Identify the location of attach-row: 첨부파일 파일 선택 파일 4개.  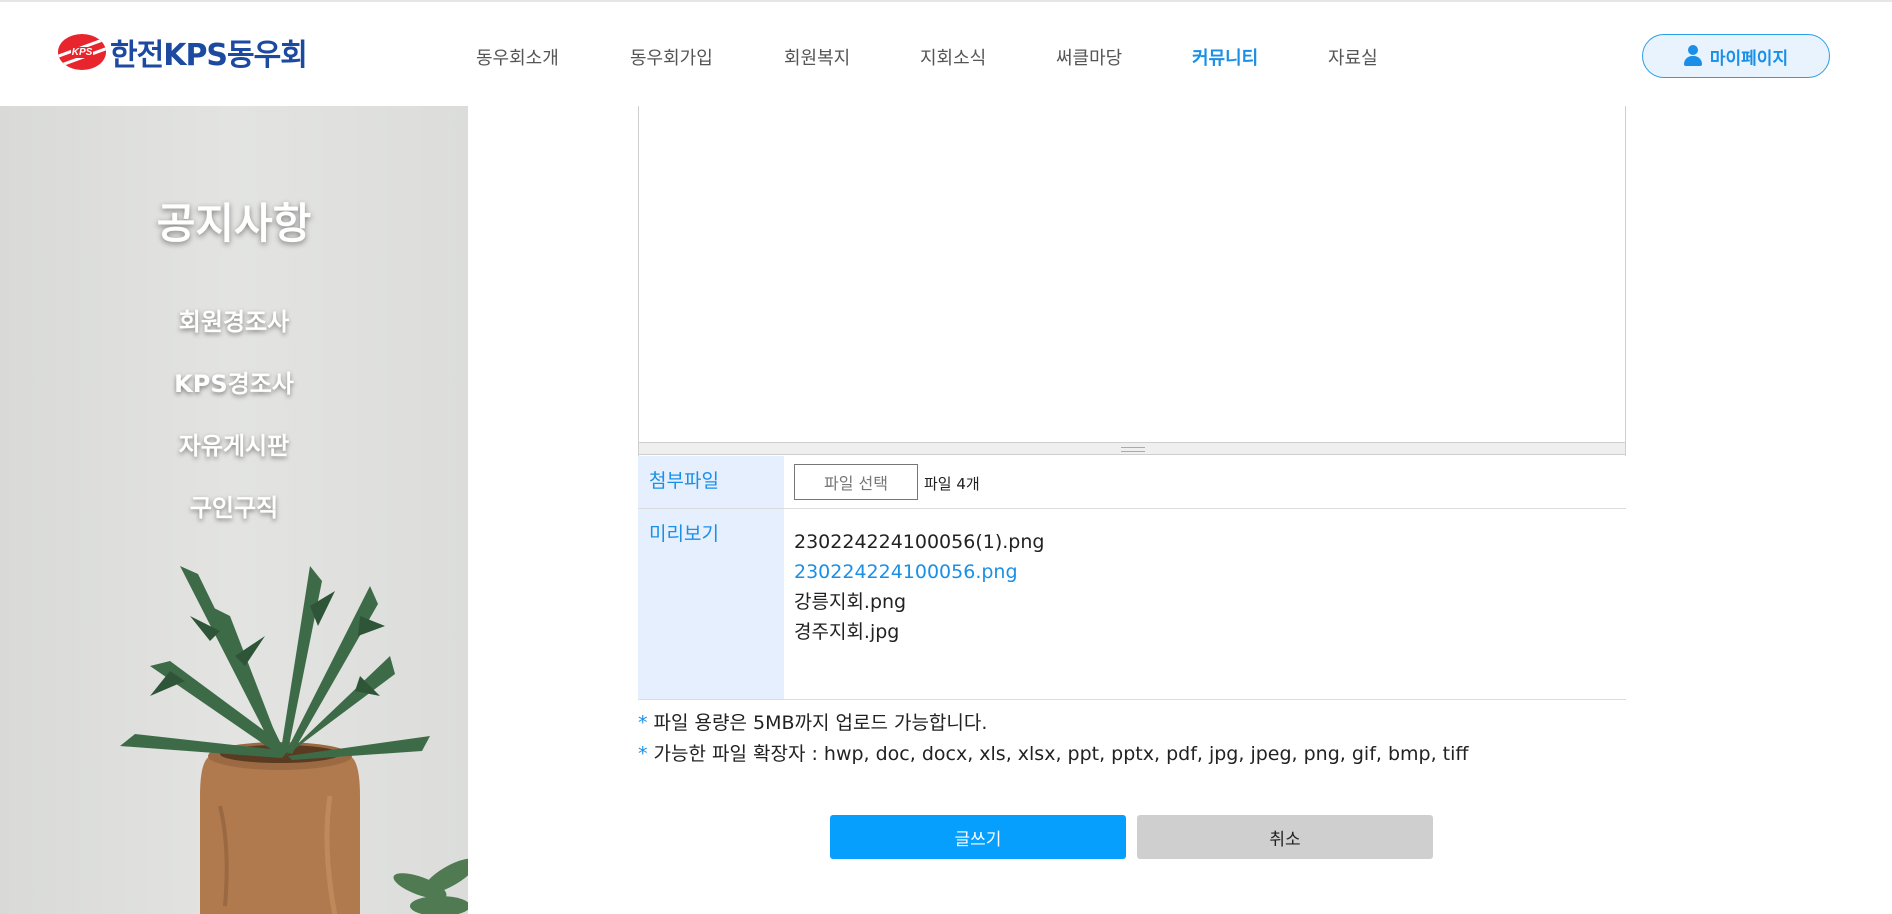
(1132, 482).